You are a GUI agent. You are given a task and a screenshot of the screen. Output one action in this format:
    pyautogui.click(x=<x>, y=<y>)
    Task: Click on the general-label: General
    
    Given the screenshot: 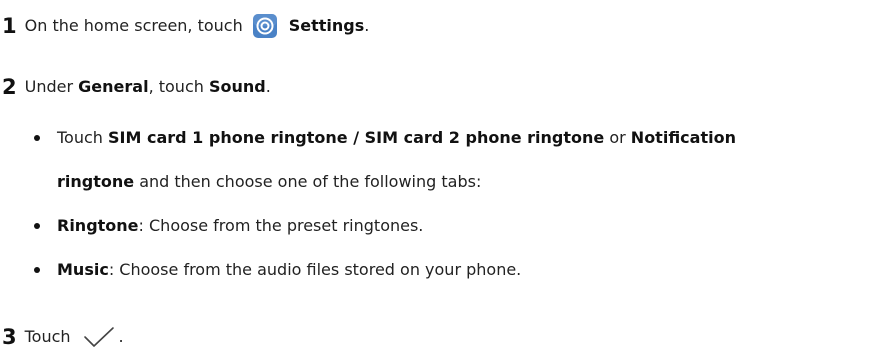 What is the action you would take?
    pyautogui.click(x=113, y=86)
    